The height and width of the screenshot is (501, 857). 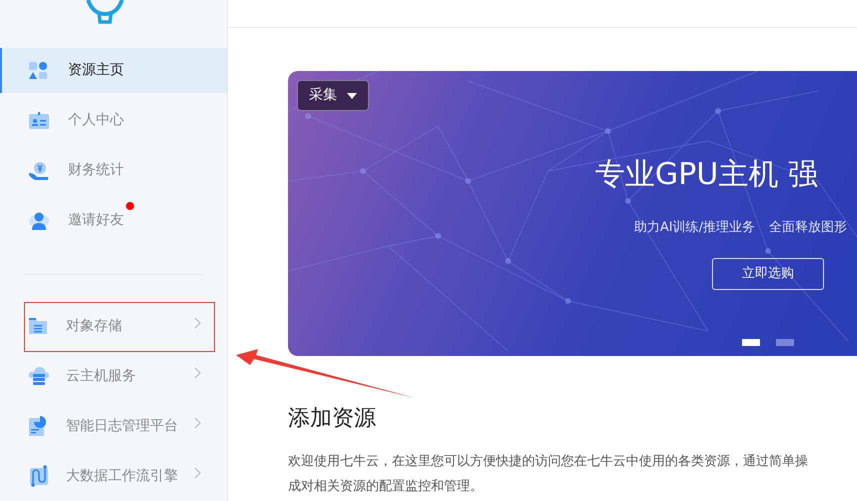 What do you see at coordinates (768, 274) in the screenshot?
I see `buy-now-button: 立即选购` at bounding box center [768, 274].